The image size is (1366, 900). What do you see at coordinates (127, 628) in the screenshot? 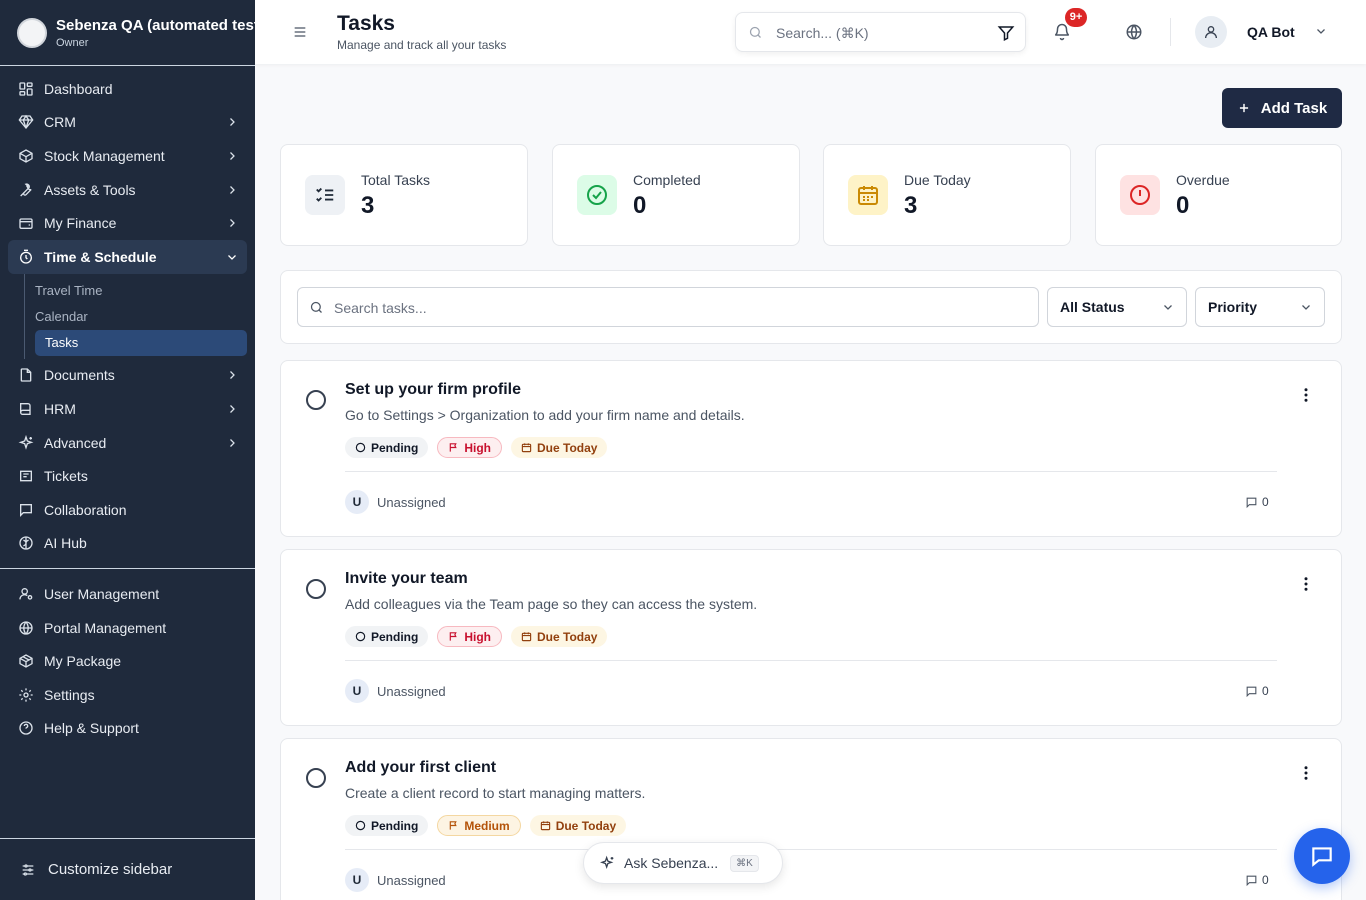
I see `sidebar-item-portal-management: Portal Management` at bounding box center [127, 628].